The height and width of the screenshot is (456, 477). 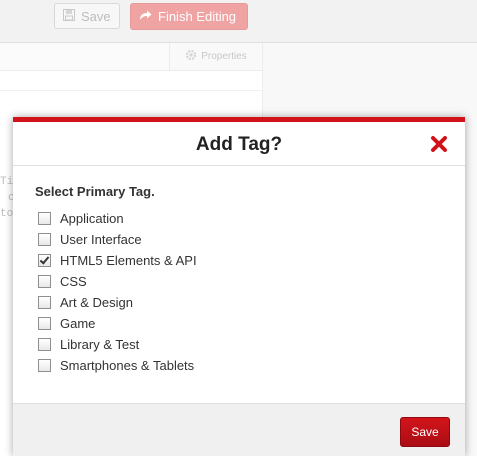 I want to click on tag-label: Game, so click(x=78, y=323).